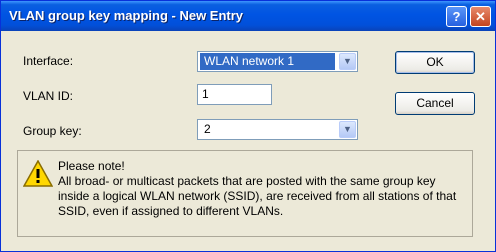 The image size is (496, 252). What do you see at coordinates (205, 94) in the screenshot?
I see `vlan-id-value: 1` at bounding box center [205, 94].